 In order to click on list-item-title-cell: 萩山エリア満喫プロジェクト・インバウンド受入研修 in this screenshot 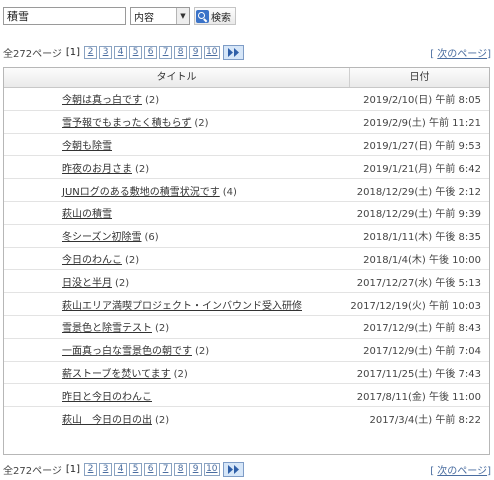, I will do `click(176, 304)`.